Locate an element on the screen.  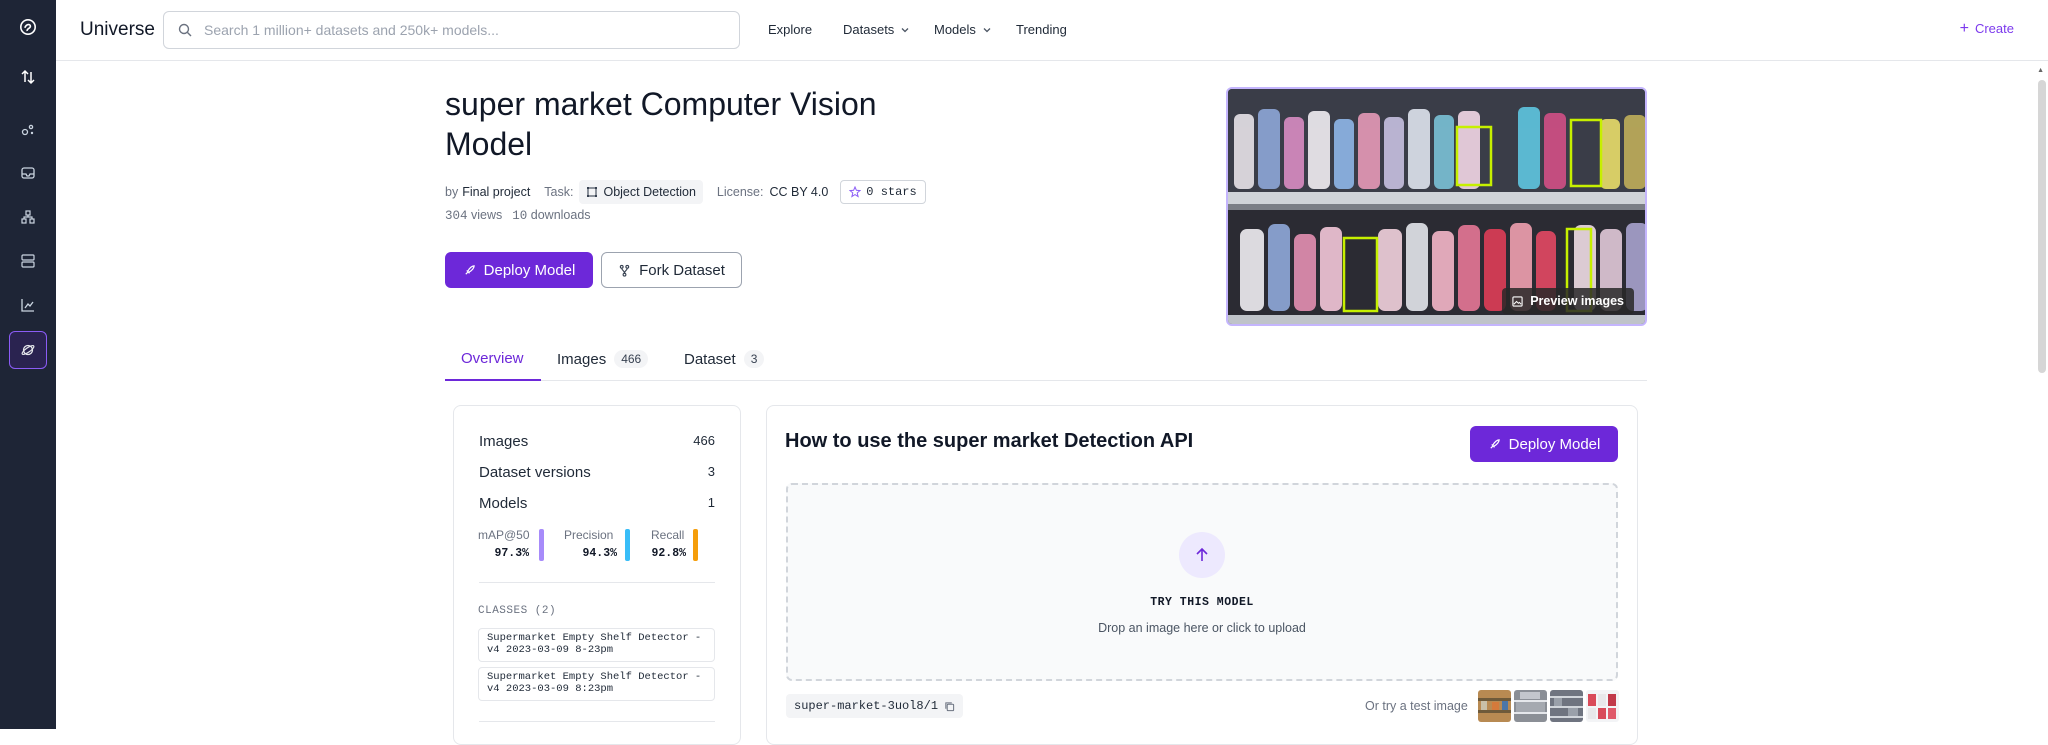
preview-images-button: Preview images is located at coordinates (1568, 301).